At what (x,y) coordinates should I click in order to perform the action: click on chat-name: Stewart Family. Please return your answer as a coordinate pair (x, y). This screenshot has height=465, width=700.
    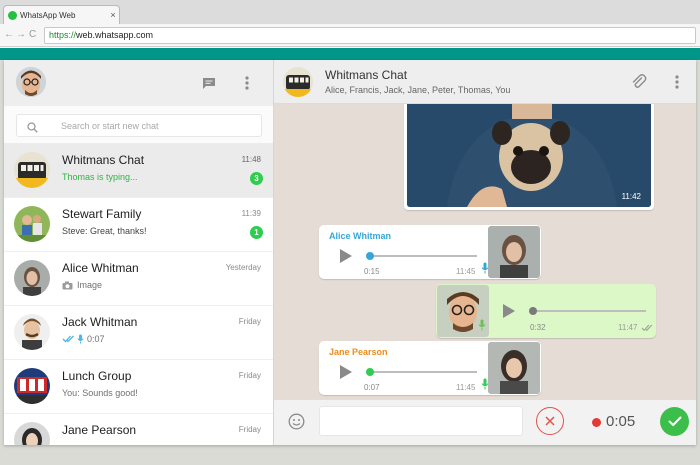
    Looking at the image, I should click on (102, 214).